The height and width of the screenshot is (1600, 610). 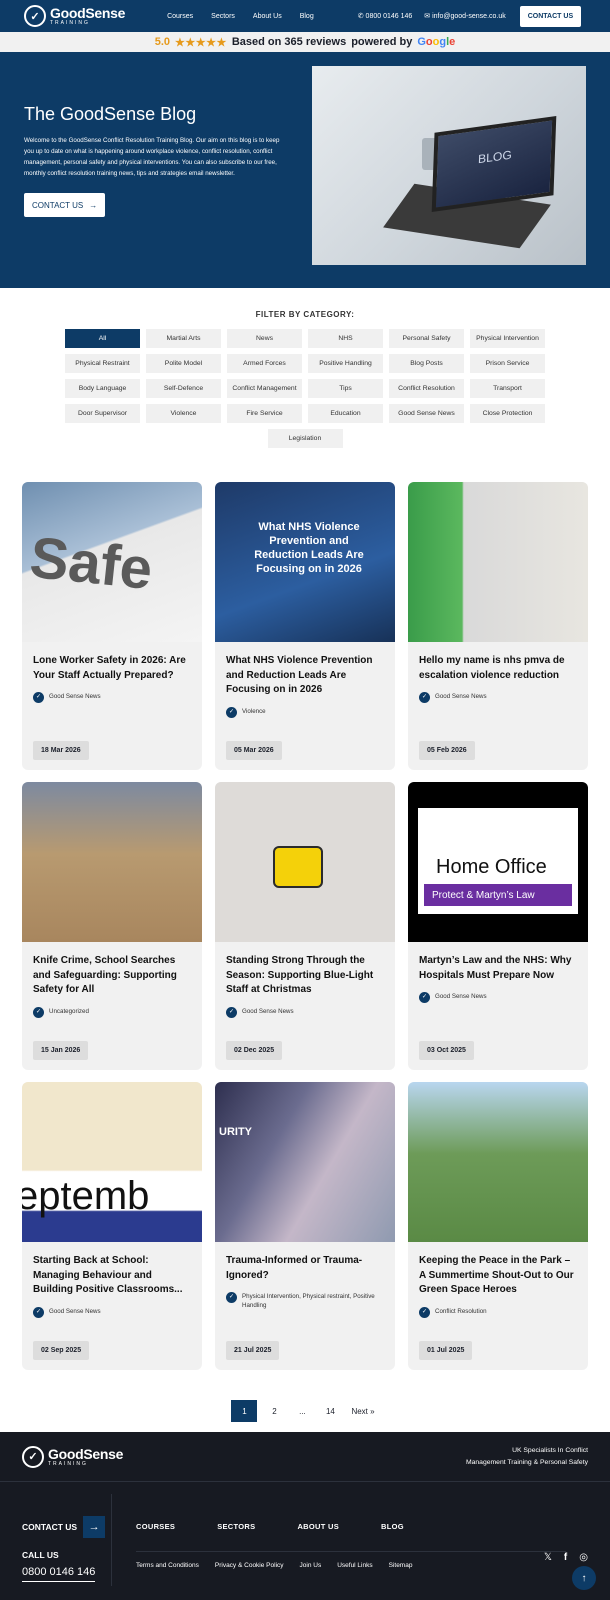 What do you see at coordinates (507, 338) in the screenshot?
I see `category-chip-physical-intervention: Physical Intervention` at bounding box center [507, 338].